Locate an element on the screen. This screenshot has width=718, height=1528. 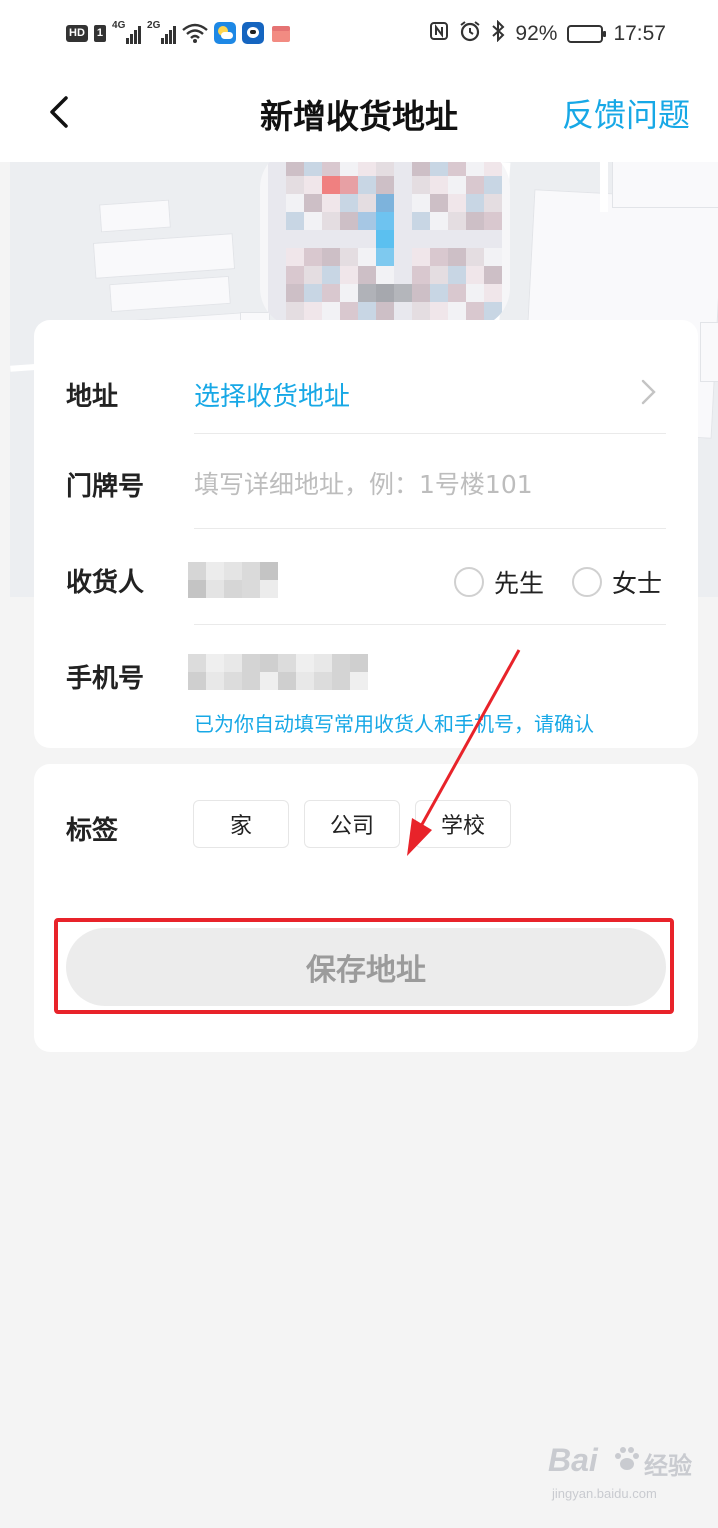
baidu-watermark: Bai 经验 jingyan.baidu.com is located at coordinates (623, 1477).